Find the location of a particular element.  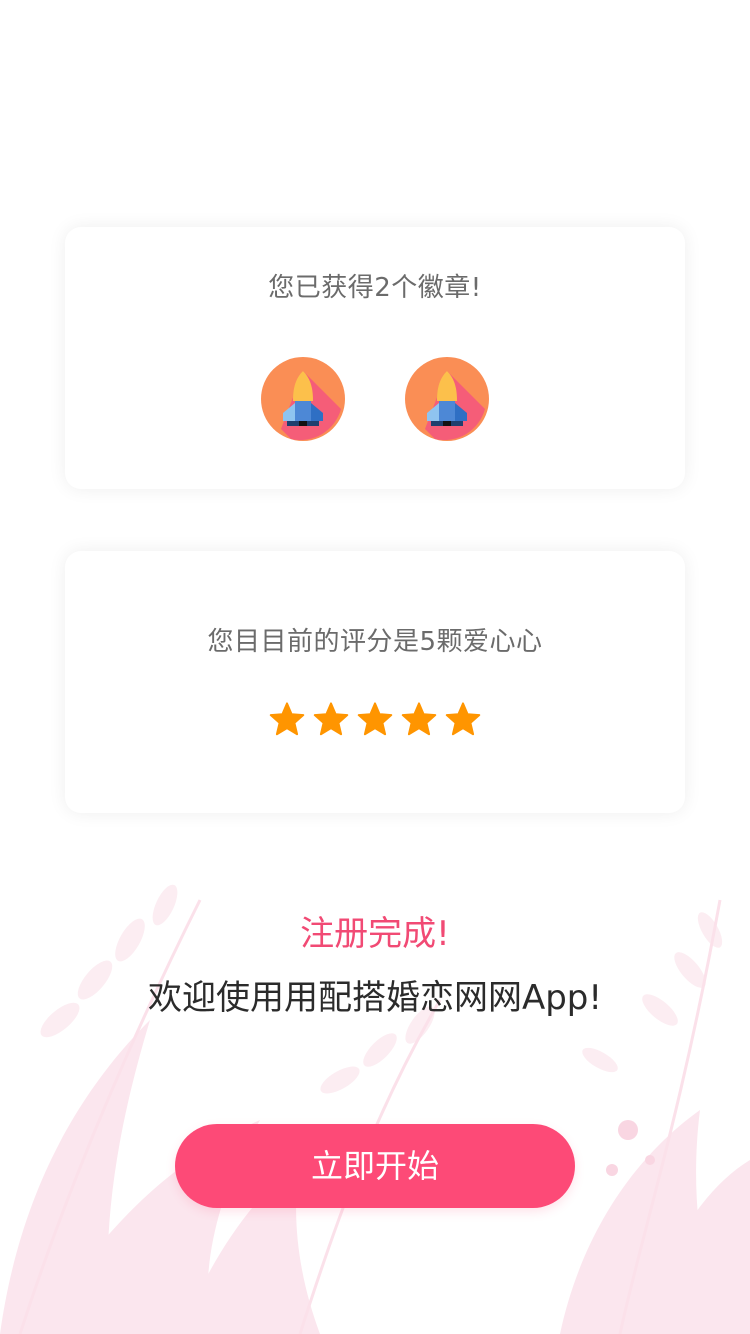

star-rating is located at coordinates (375, 720).